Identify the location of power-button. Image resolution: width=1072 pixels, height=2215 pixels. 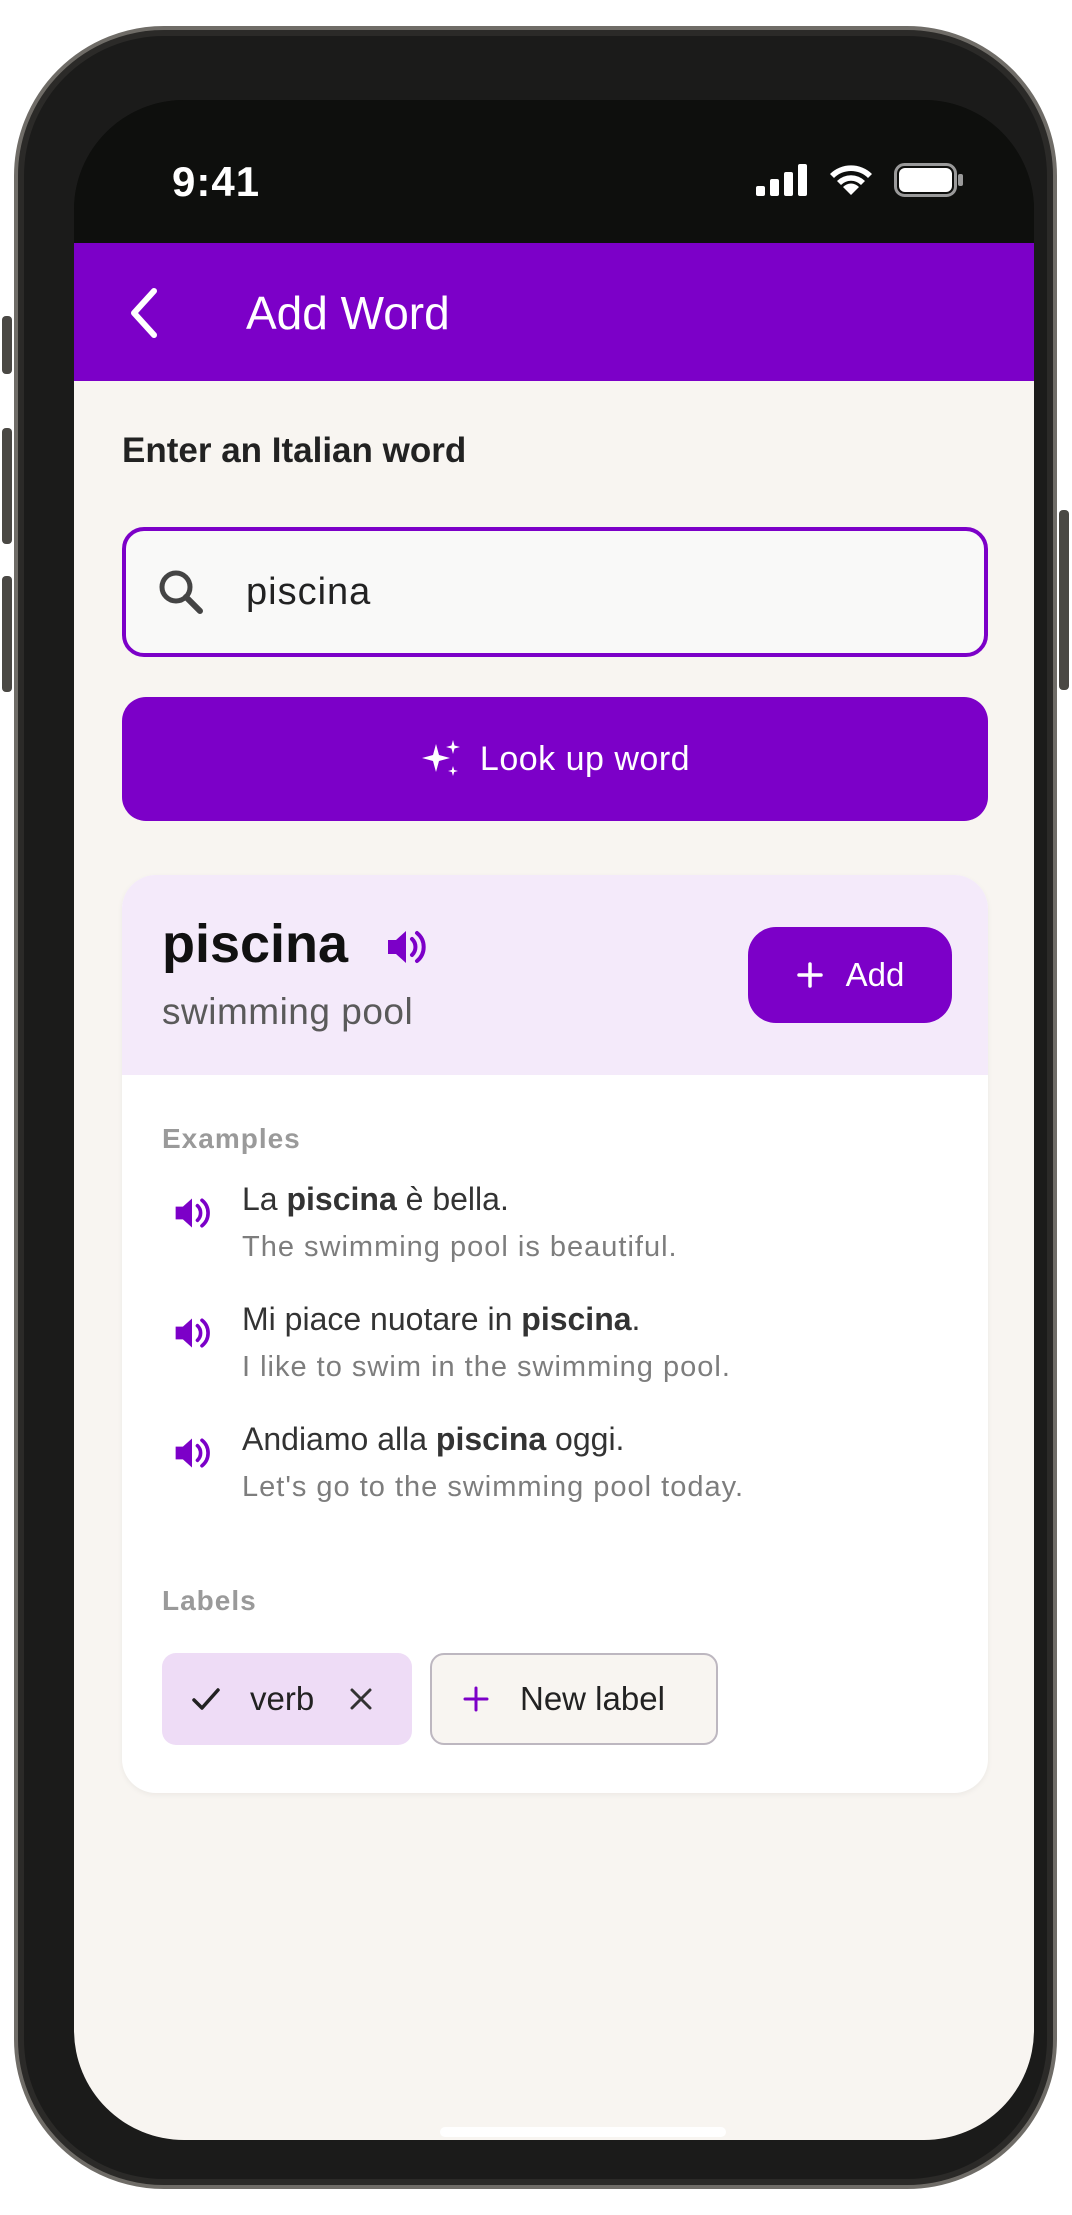
(1064, 600).